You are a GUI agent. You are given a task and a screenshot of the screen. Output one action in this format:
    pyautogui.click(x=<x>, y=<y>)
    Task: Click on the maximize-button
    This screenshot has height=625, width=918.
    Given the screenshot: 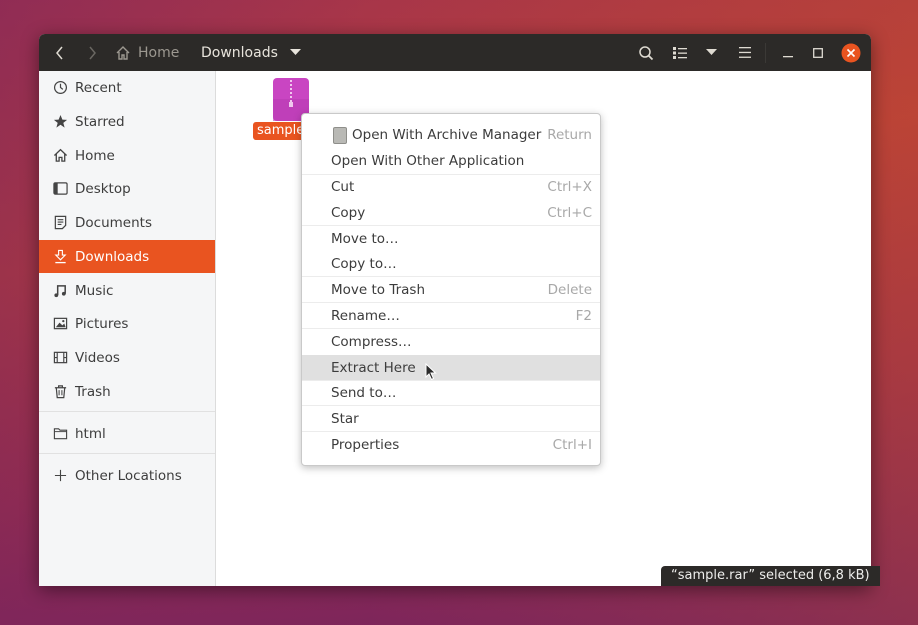 What is the action you would take?
    pyautogui.click(x=818, y=52)
    